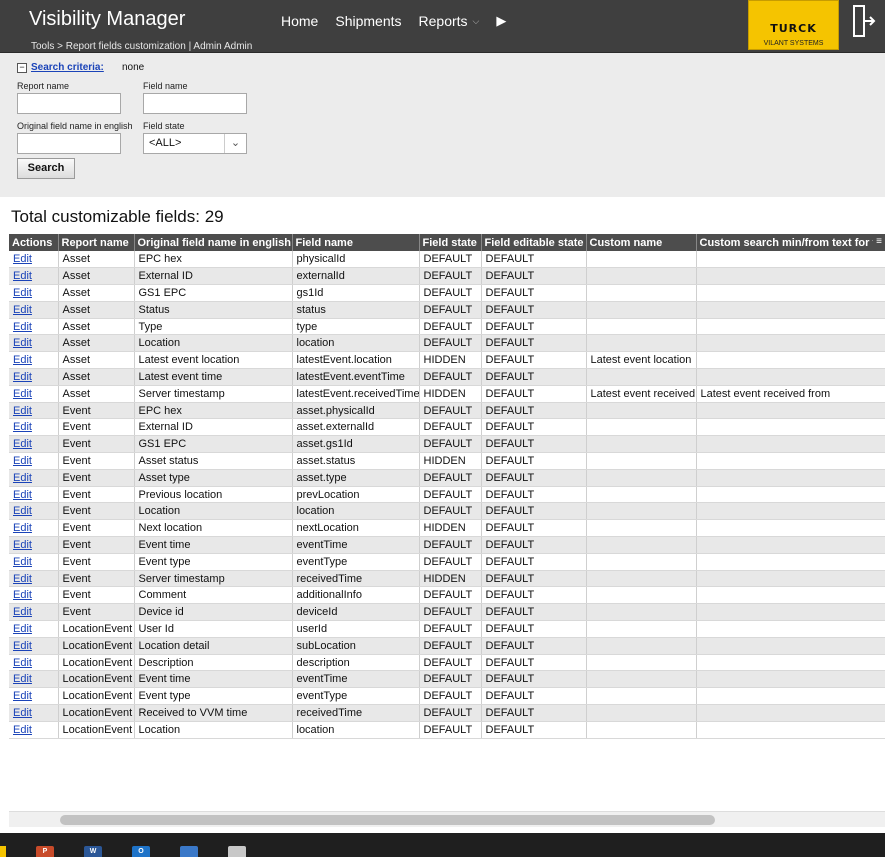 Image resolution: width=885 pixels, height=857 pixels. I want to click on exit-door-icon, so click(864, 21).